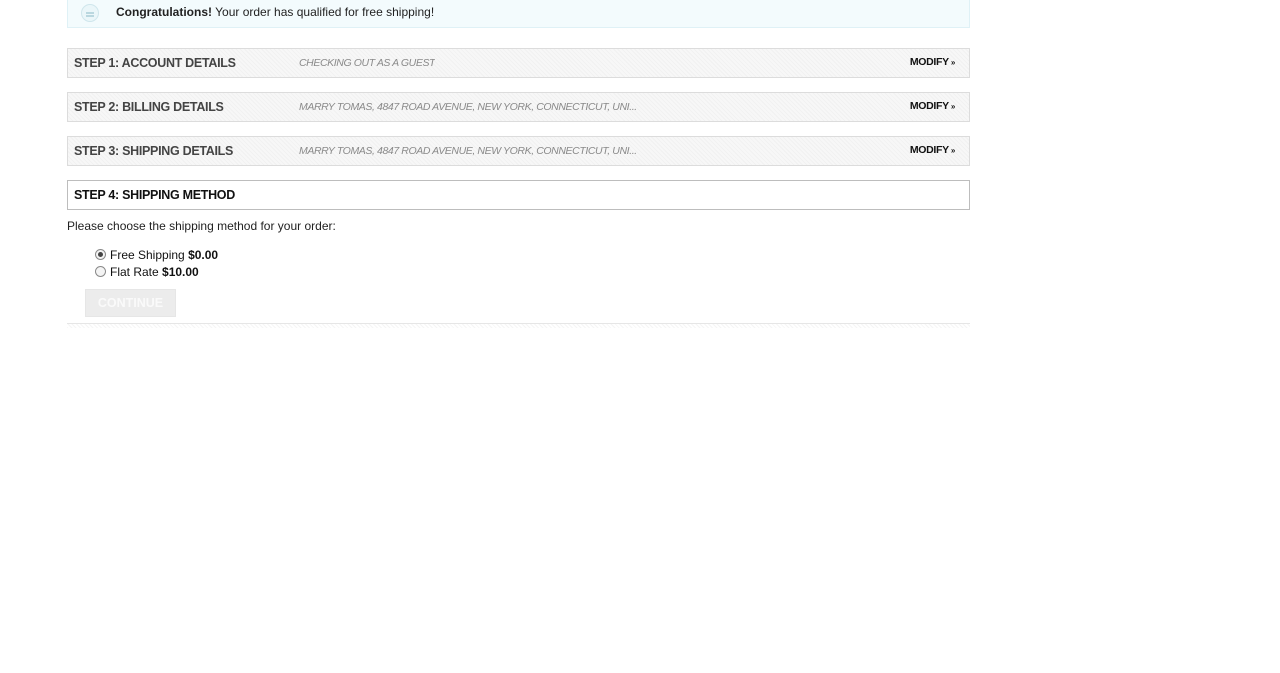 This screenshot has height=673, width=1280. I want to click on step-title: Step 4: Shipping Method, so click(154, 195).